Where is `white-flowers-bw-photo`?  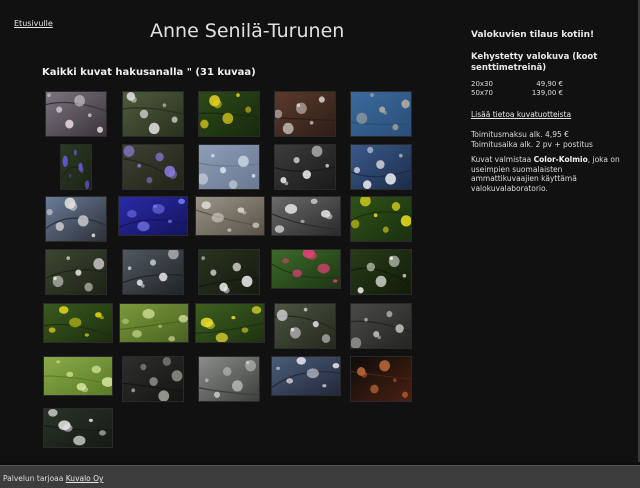 white-flowers-bw-photo is located at coordinates (305, 167).